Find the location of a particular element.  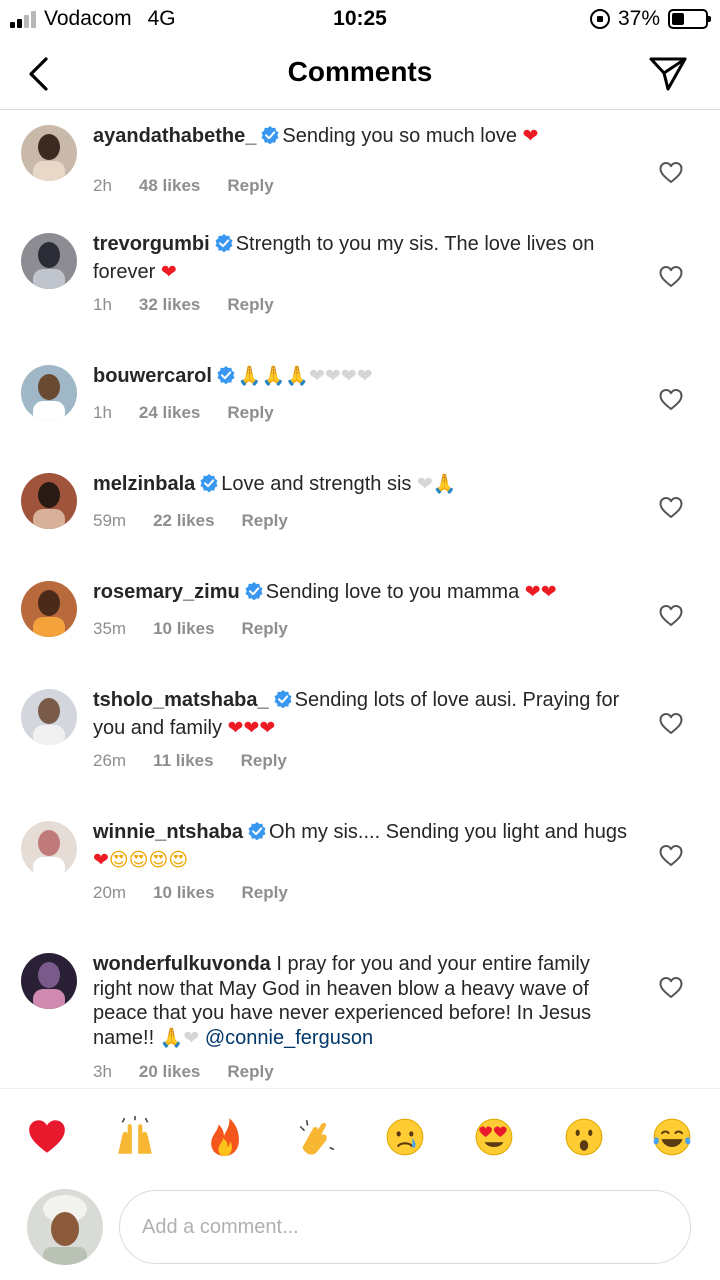

comment-message: Sending love to you mamma is located at coordinates (392, 592).